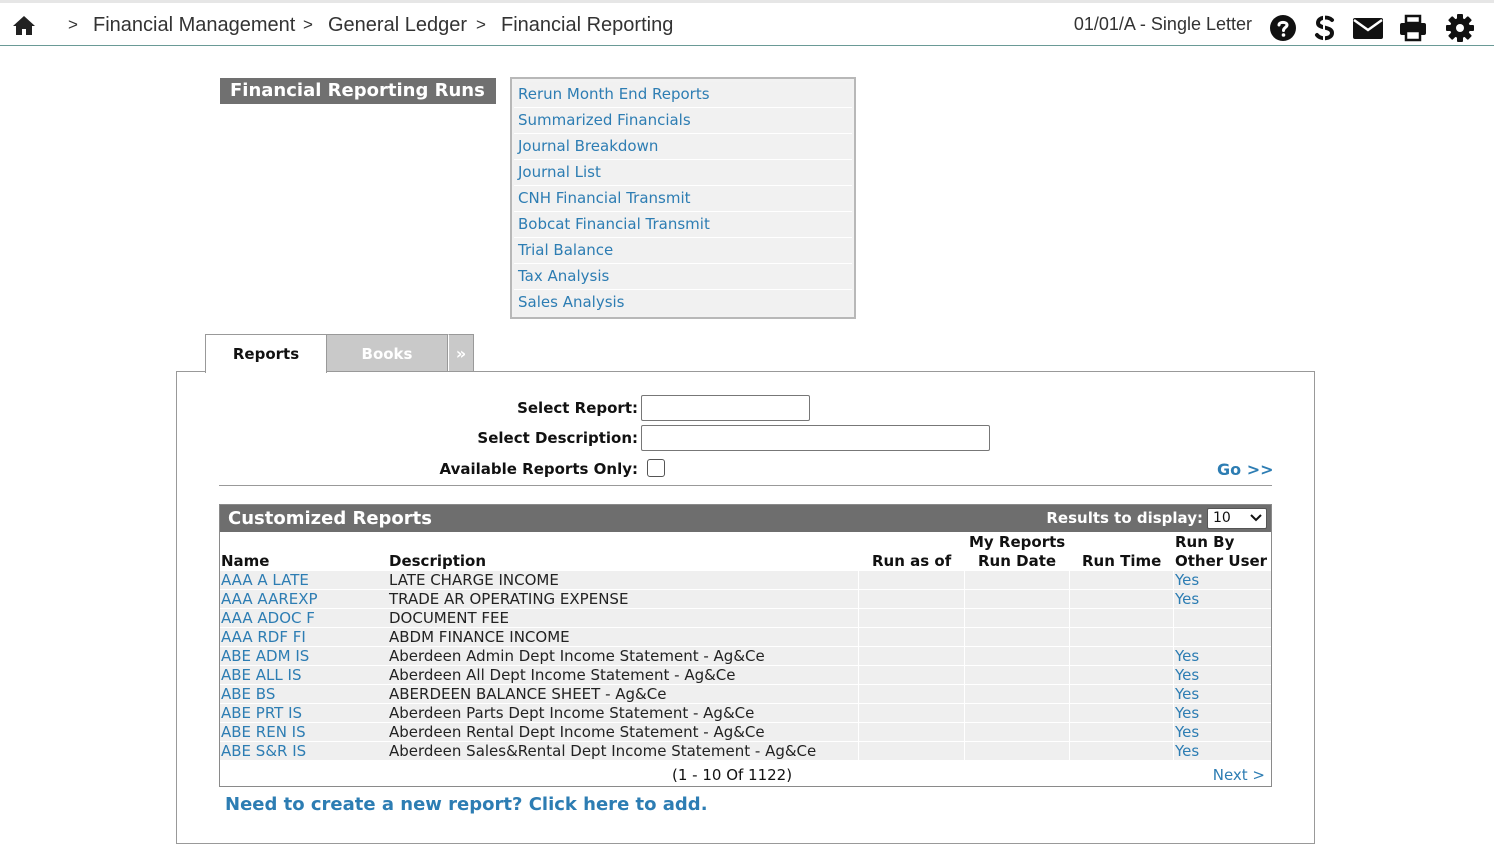 Image resolution: width=1494 pixels, height=849 pixels. I want to click on tab-reports: Reports, so click(266, 353).